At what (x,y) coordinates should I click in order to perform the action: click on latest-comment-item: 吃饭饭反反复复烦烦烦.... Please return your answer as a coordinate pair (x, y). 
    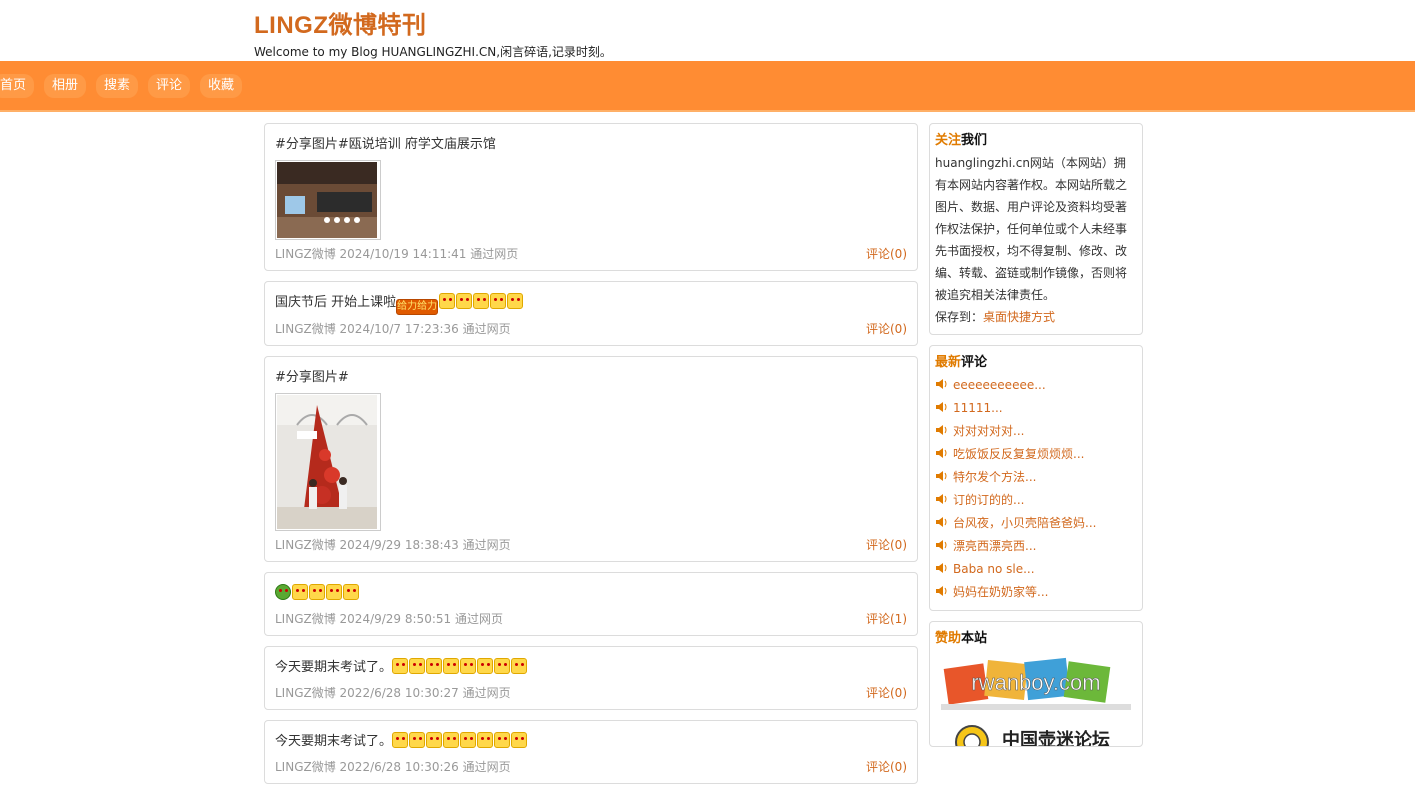
    Looking at the image, I should click on (1036, 454).